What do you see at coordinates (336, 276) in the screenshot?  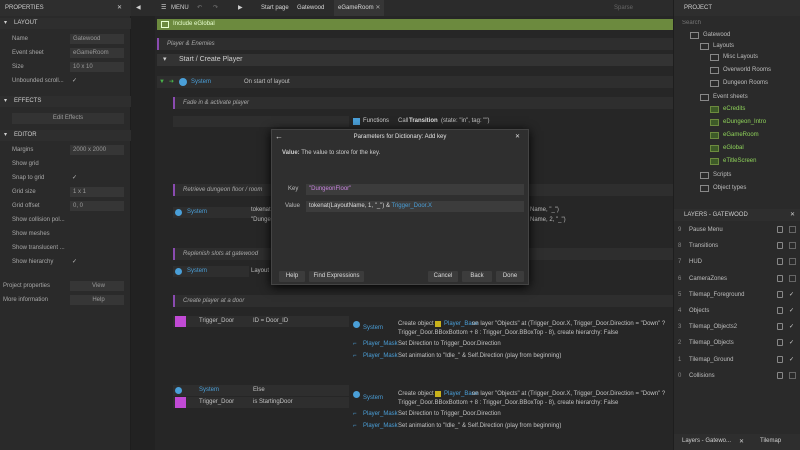 I see `find-expressions-button: Find Expressions` at bounding box center [336, 276].